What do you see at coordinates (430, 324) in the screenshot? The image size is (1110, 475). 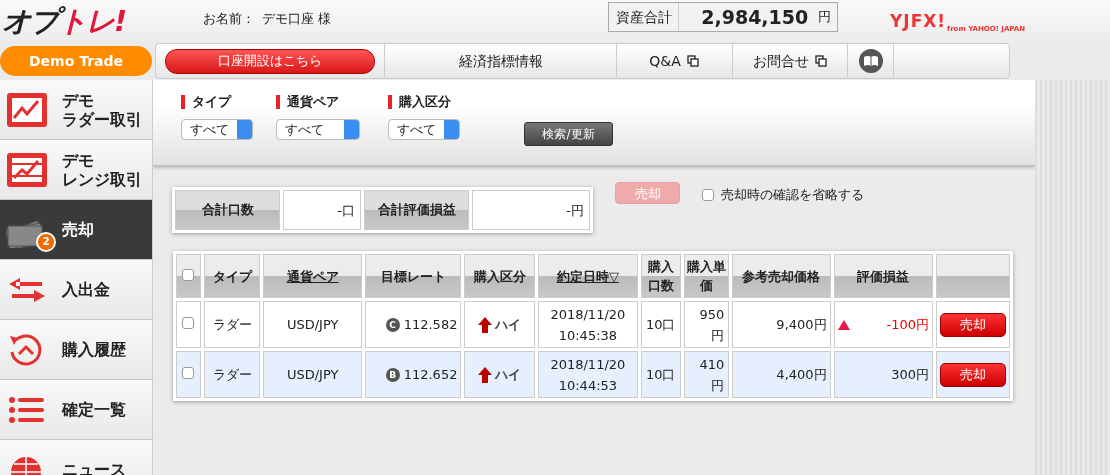 I see `table-cell: 112.582` at bounding box center [430, 324].